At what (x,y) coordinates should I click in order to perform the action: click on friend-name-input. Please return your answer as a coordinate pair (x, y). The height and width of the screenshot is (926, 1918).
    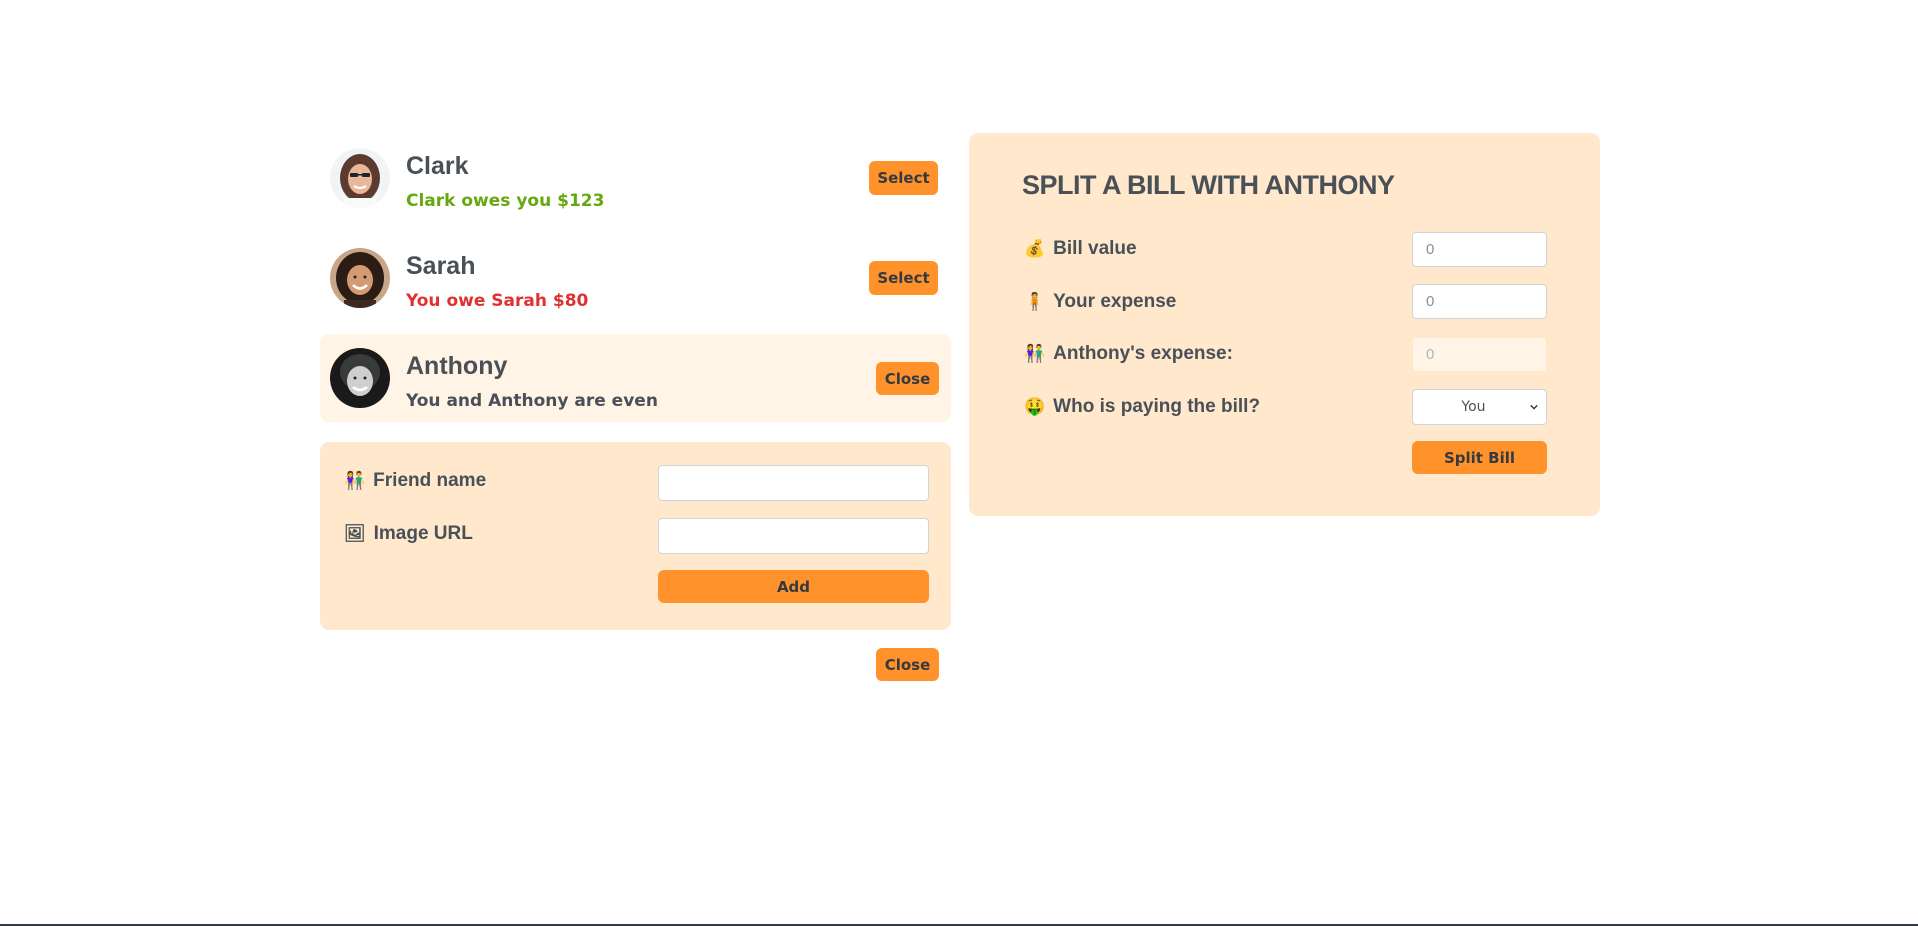
    Looking at the image, I should click on (793, 483).